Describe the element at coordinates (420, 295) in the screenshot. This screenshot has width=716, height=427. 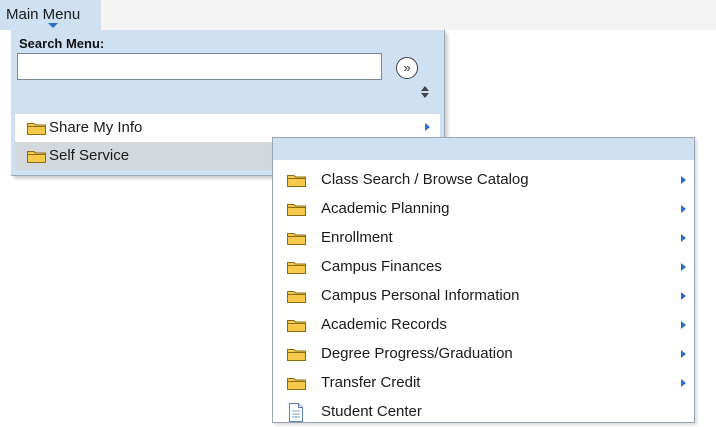
I see `submenu-item-label: Campus Personal Information` at that location.